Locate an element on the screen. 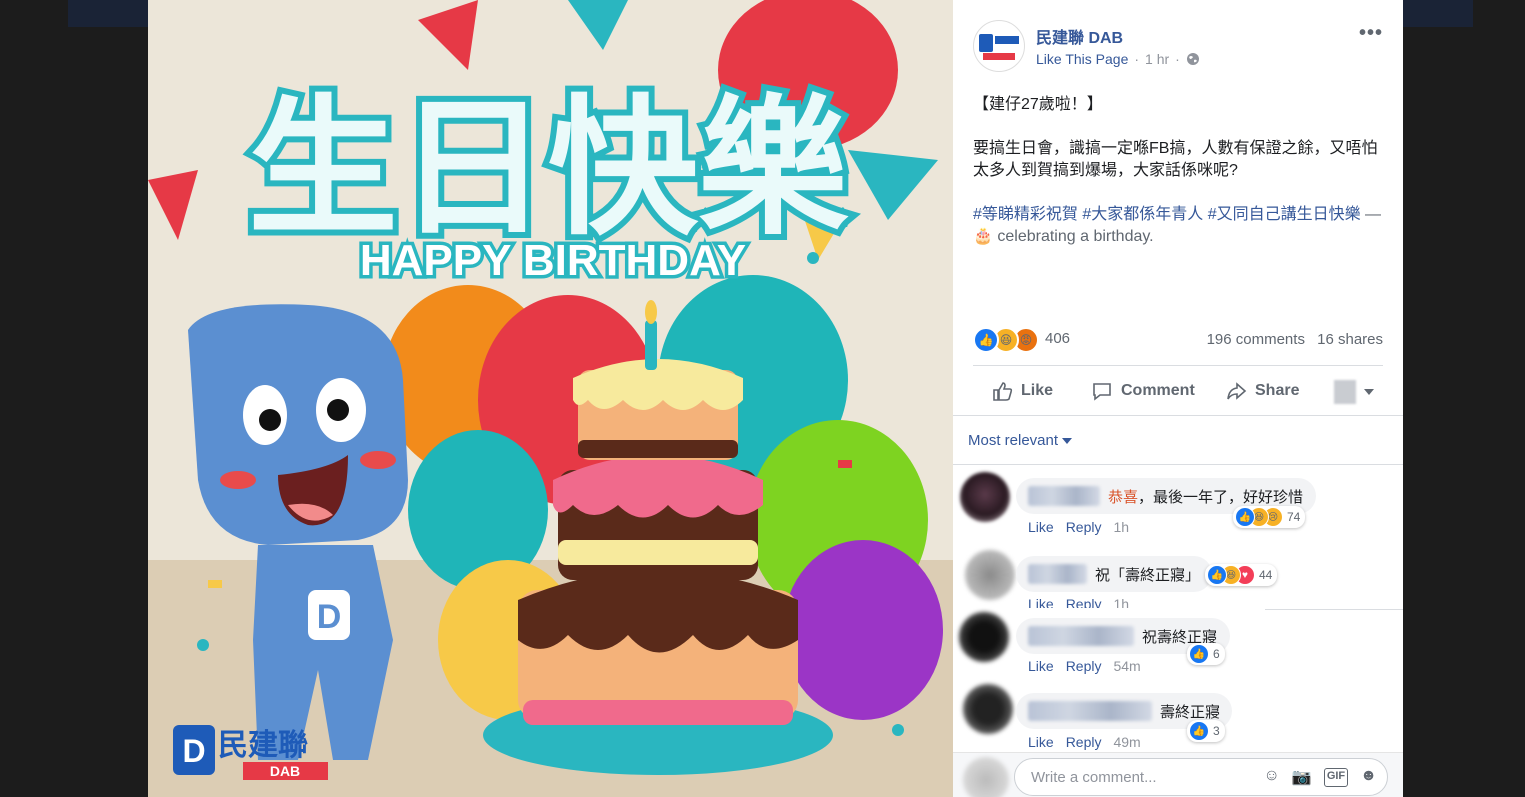 Image resolution: width=1525 pixels, height=797 pixels. composer-icons: ☺ 📷 GIF ☻ is located at coordinates (1320, 777).